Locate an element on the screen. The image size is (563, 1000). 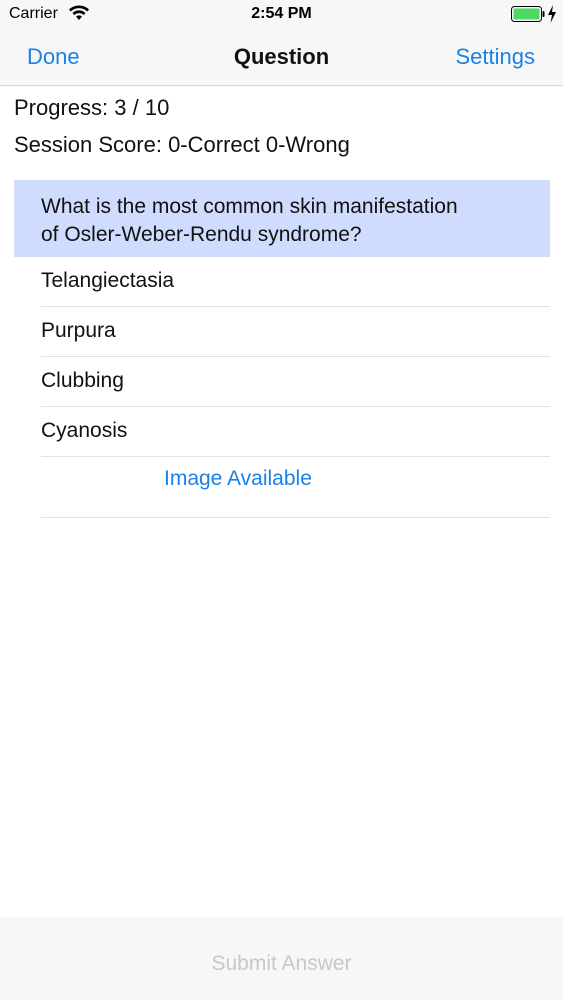
clock-time: 2:54 PM is located at coordinates (281, 13).